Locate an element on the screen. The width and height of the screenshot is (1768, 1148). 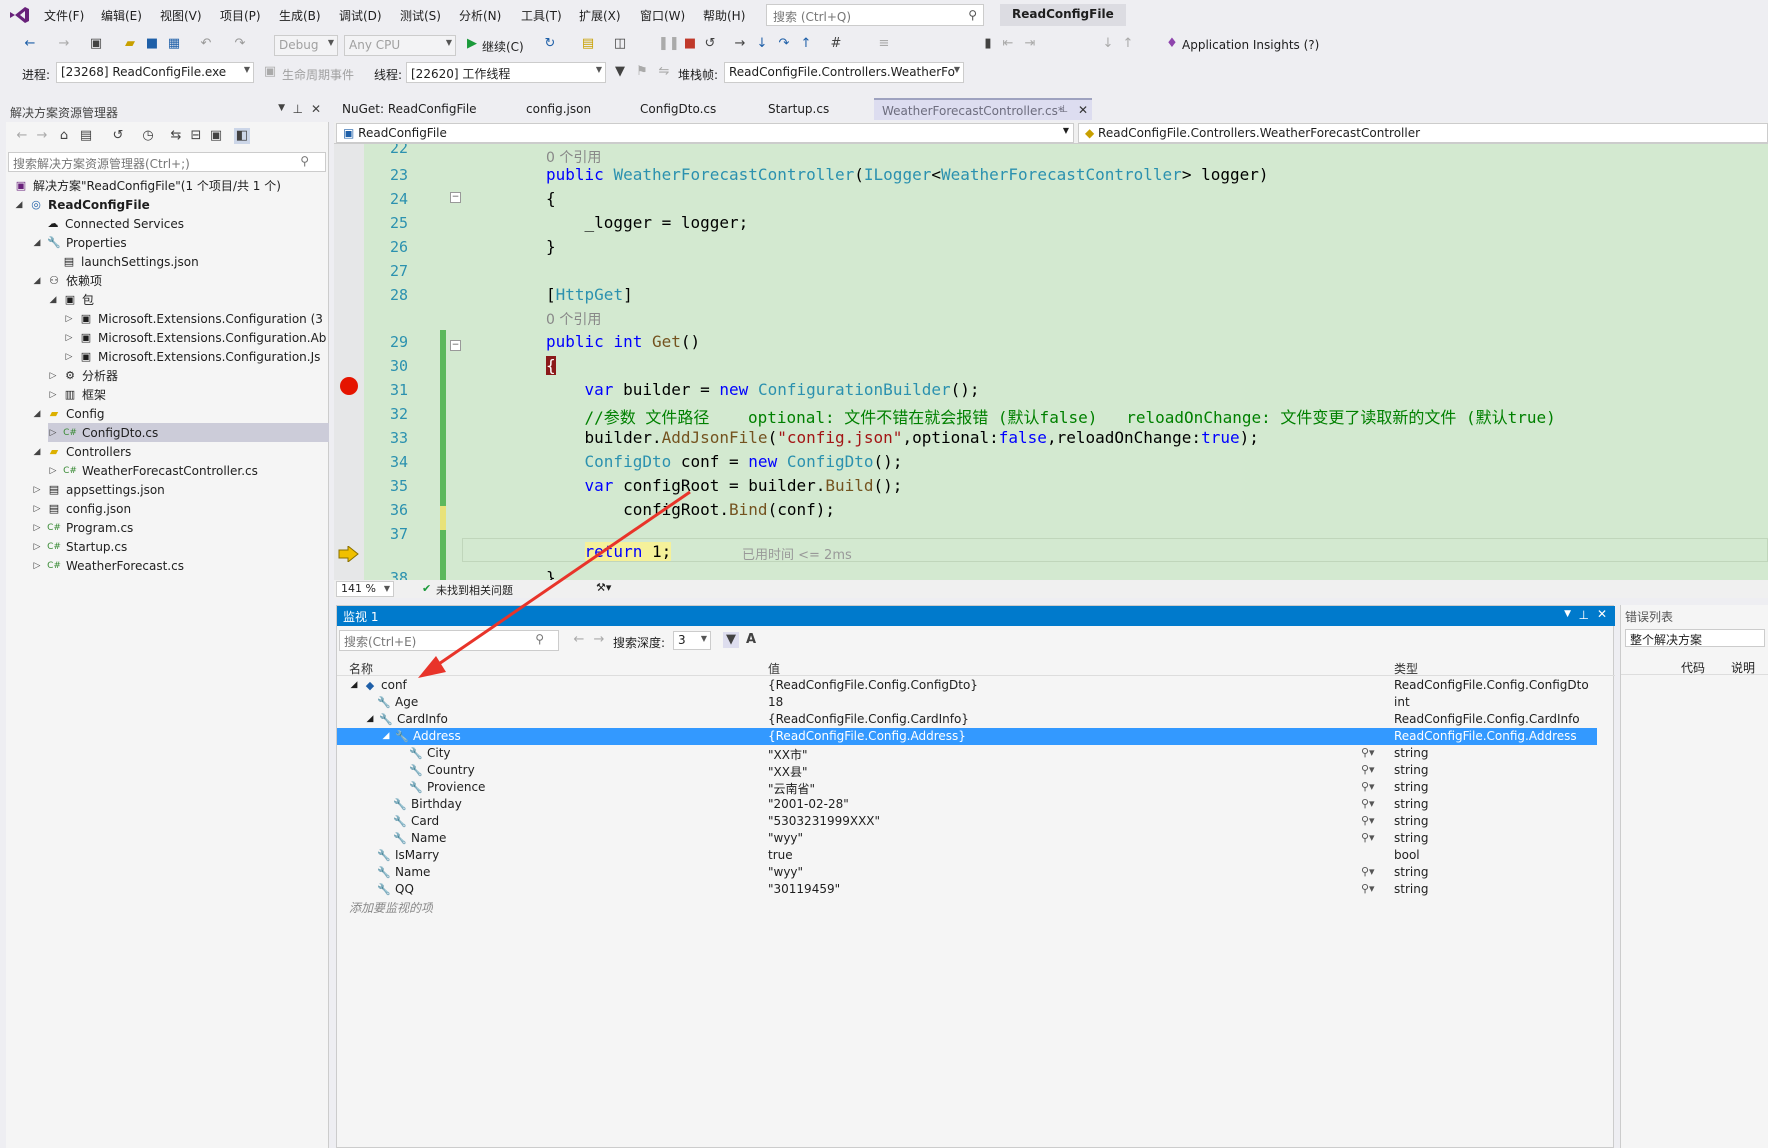
column-type: 类型 is located at coordinates (1406, 668).